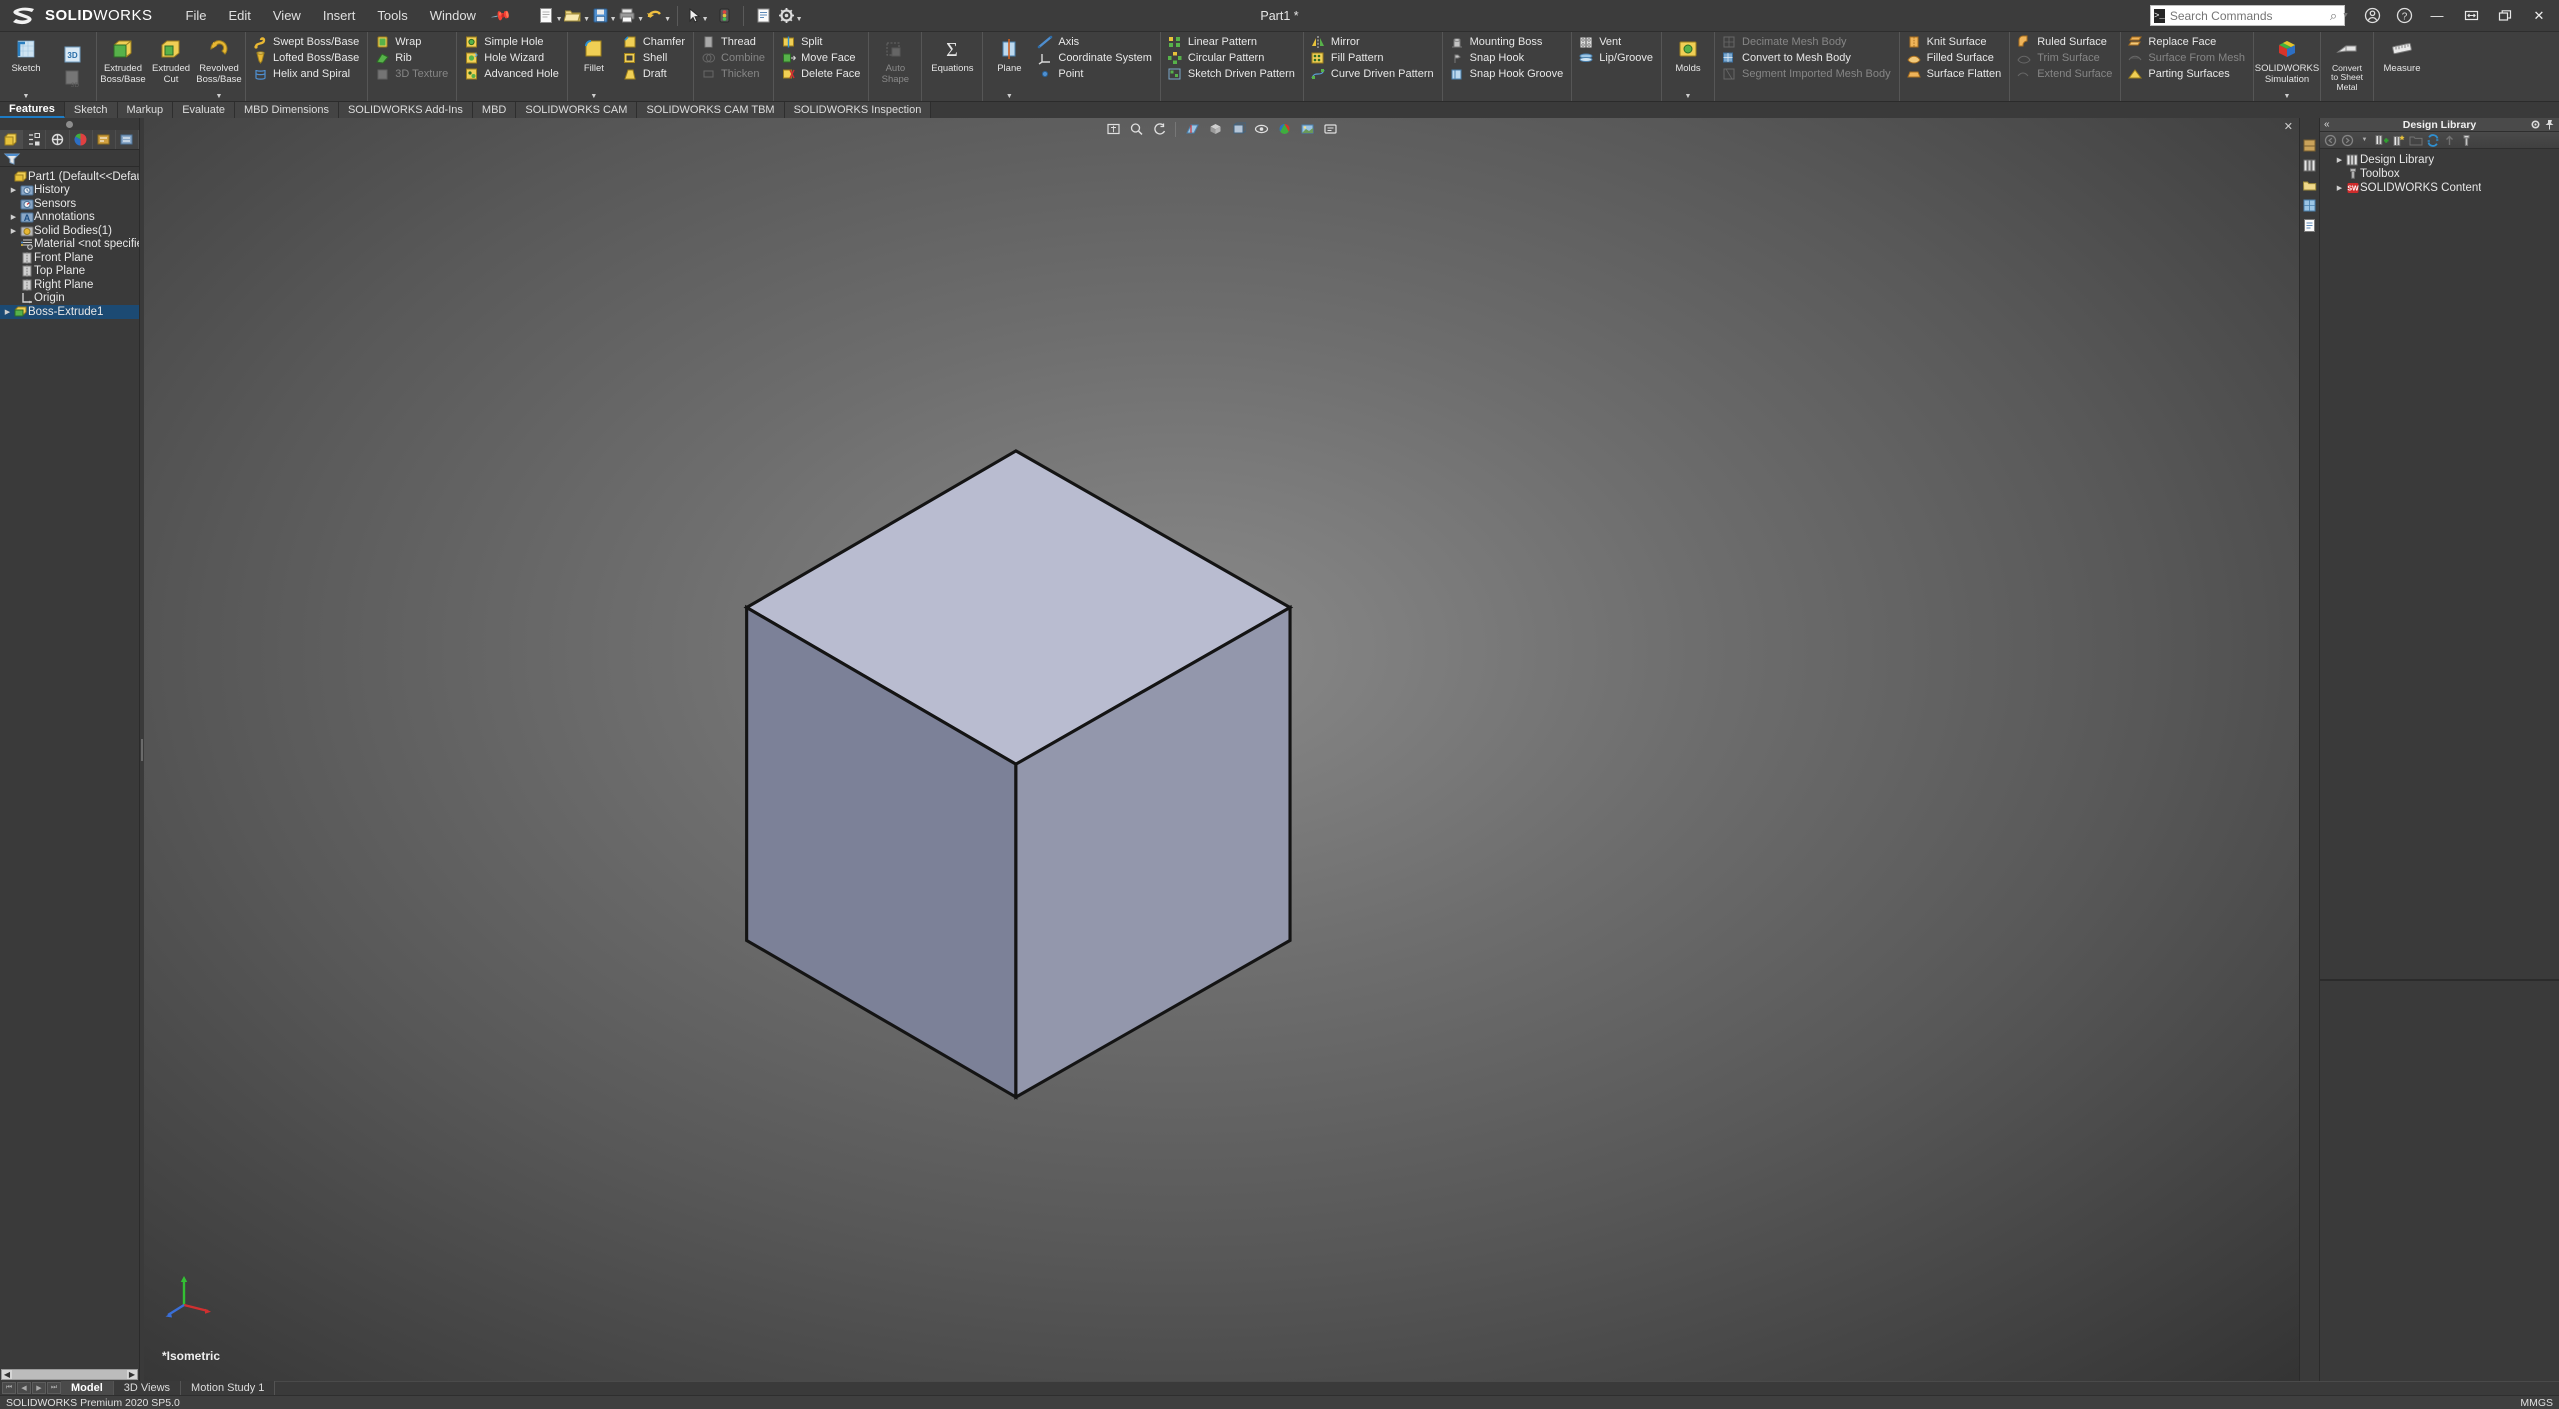 This screenshot has height=1409, width=2559. What do you see at coordinates (287, 110) in the screenshot?
I see `tab-mbd-dimensions: MBD Dimensions` at bounding box center [287, 110].